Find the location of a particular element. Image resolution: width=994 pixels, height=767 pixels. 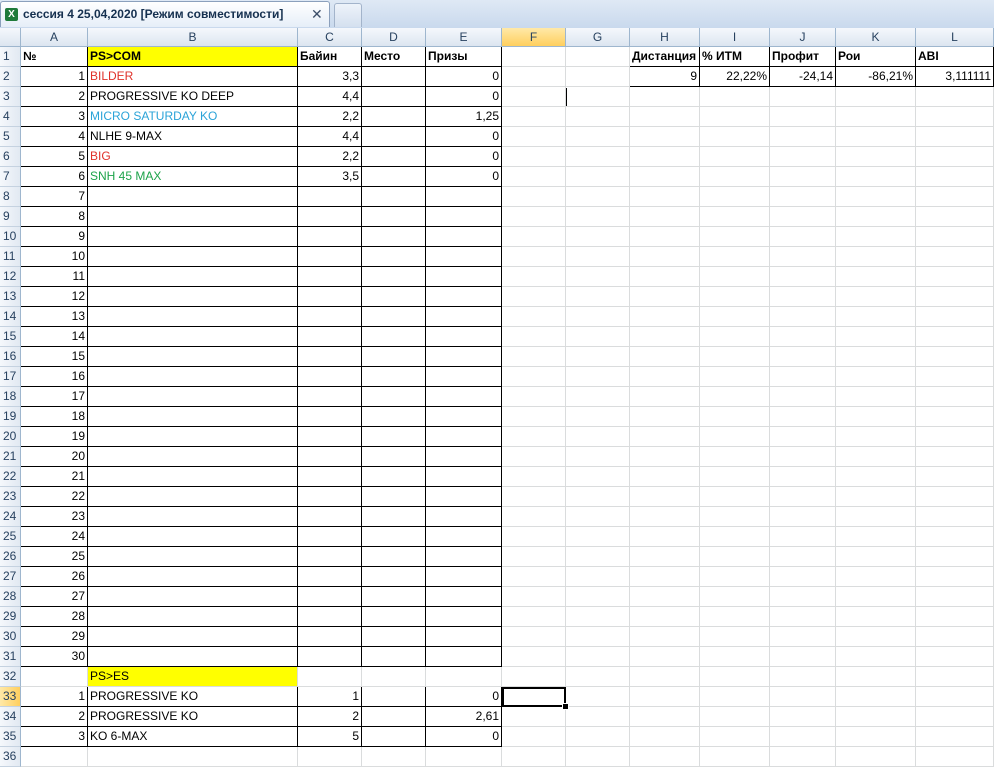

stats-value: 9 is located at coordinates (665, 77).